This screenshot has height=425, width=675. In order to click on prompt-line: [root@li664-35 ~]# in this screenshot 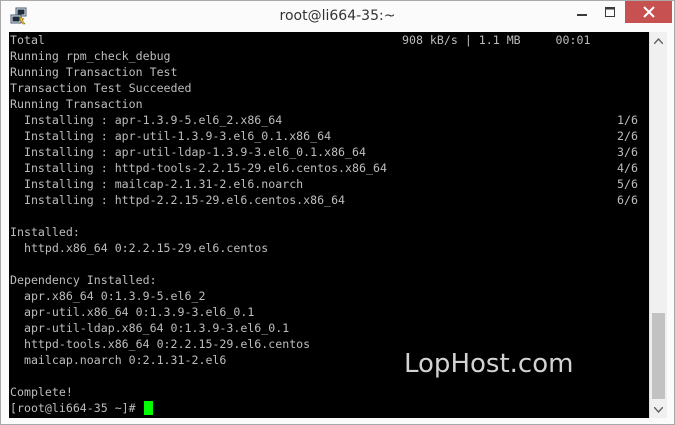, I will do `click(329, 408)`.